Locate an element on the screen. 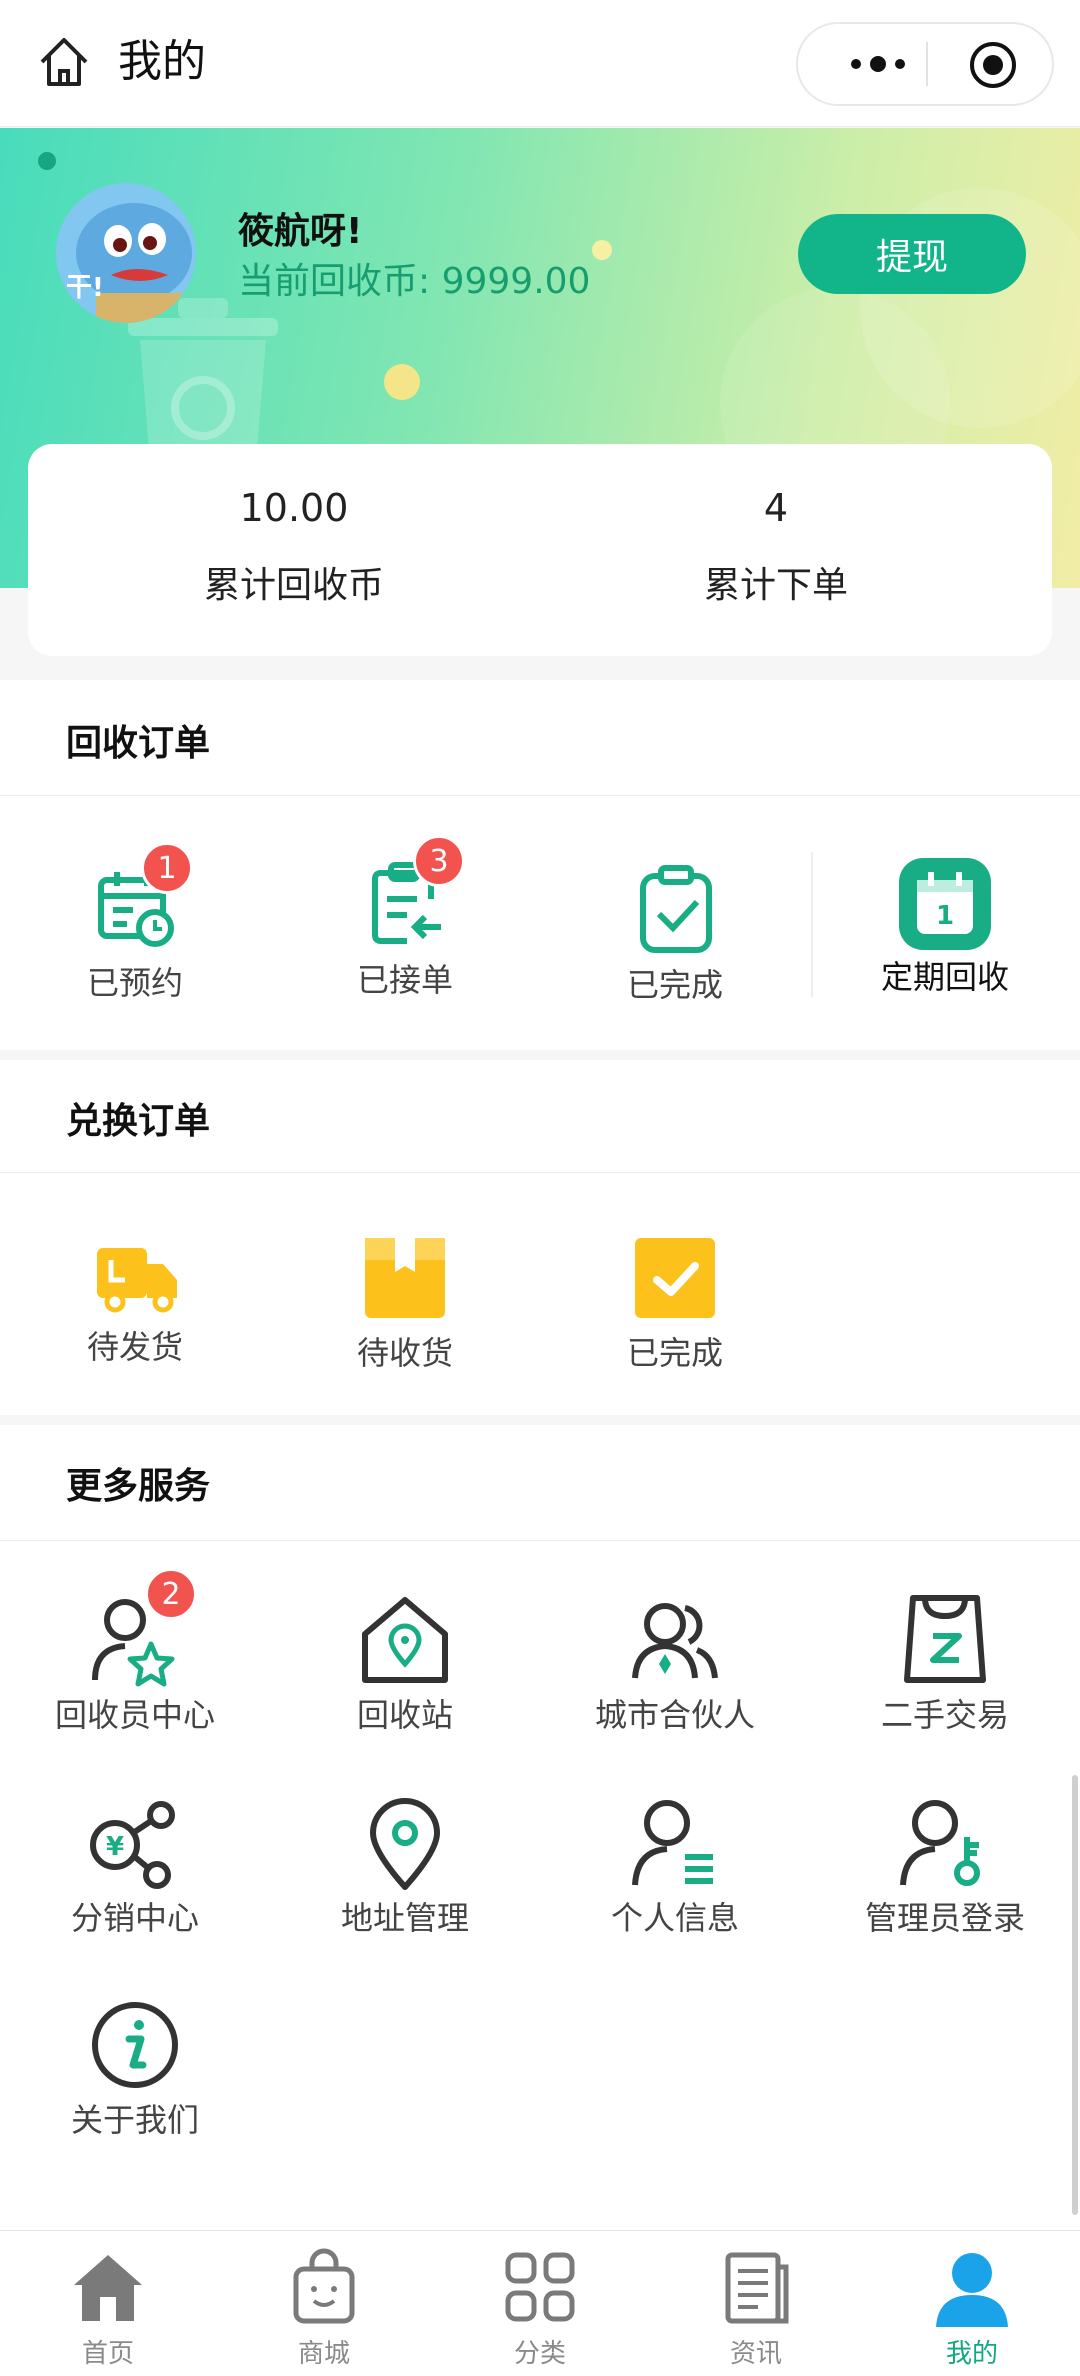  tab-news: 资讯 is located at coordinates (756, 2303).